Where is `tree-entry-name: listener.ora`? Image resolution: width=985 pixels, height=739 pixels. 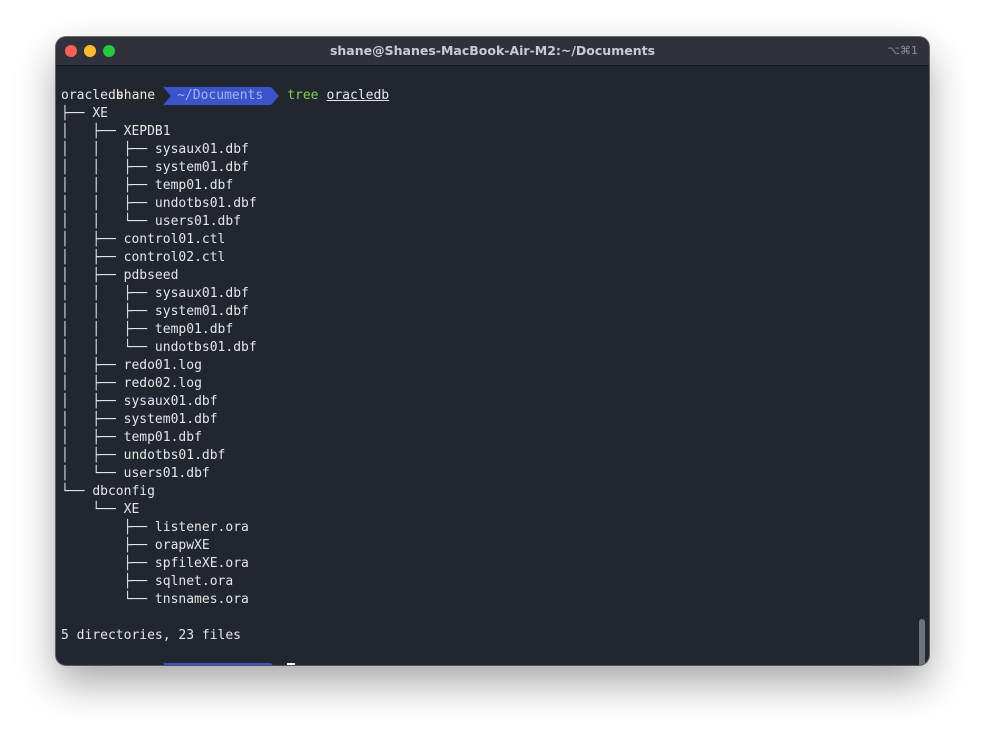
tree-entry-name: listener.ora is located at coordinates (201, 527).